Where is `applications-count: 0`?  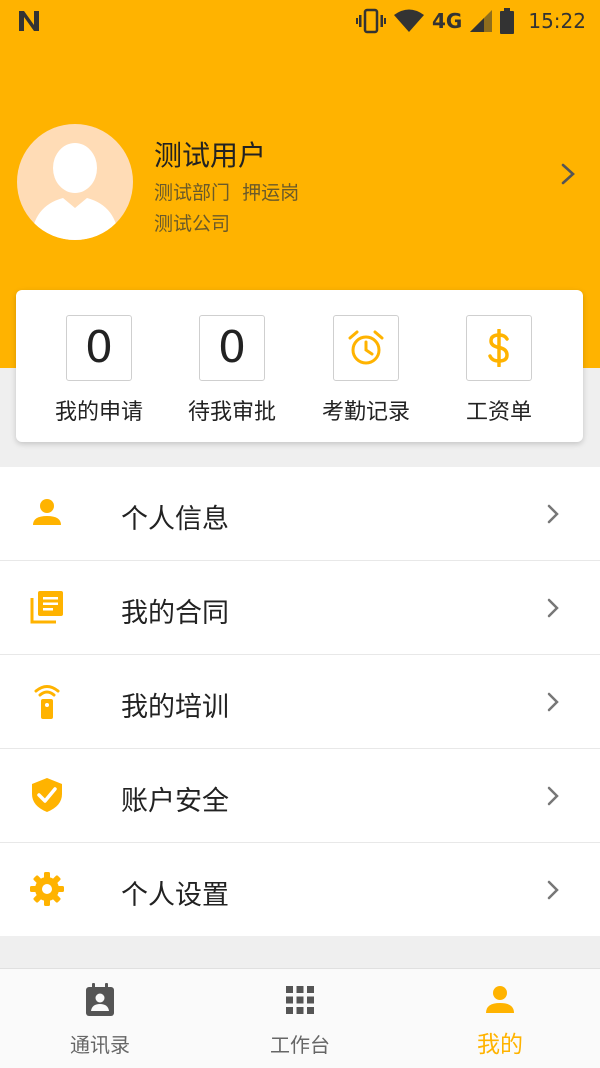
applications-count: 0 is located at coordinates (99, 347).